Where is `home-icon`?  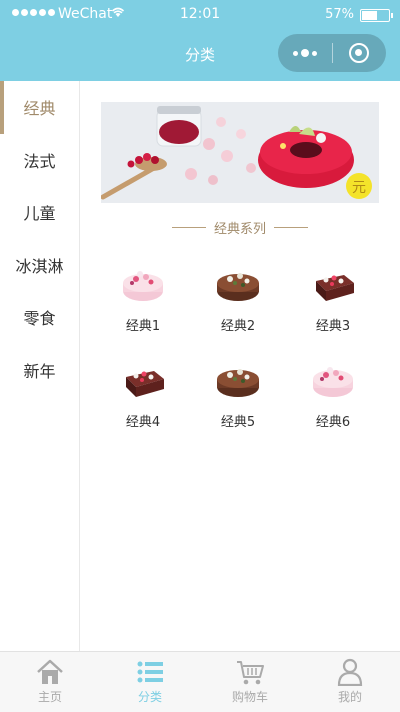
home-icon is located at coordinates (50, 671).